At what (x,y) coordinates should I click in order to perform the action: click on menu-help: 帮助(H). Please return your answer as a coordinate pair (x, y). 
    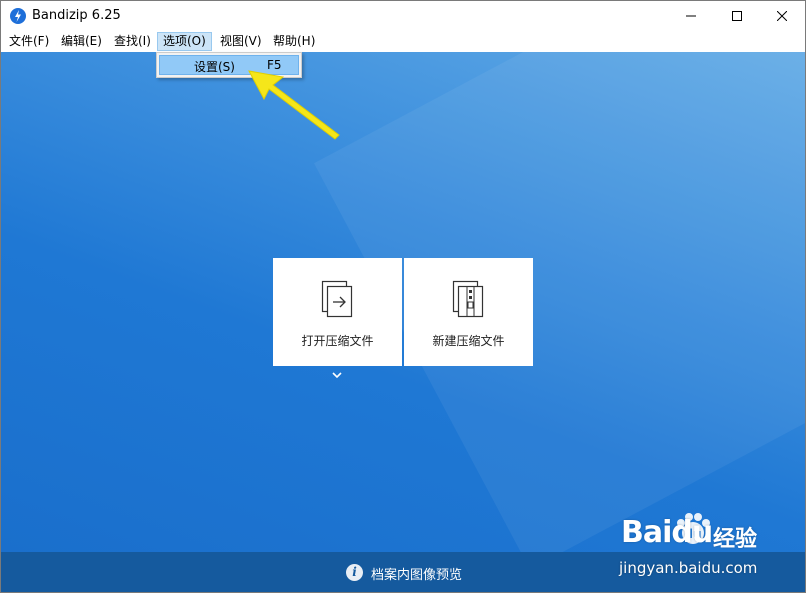
    Looking at the image, I should click on (294, 41).